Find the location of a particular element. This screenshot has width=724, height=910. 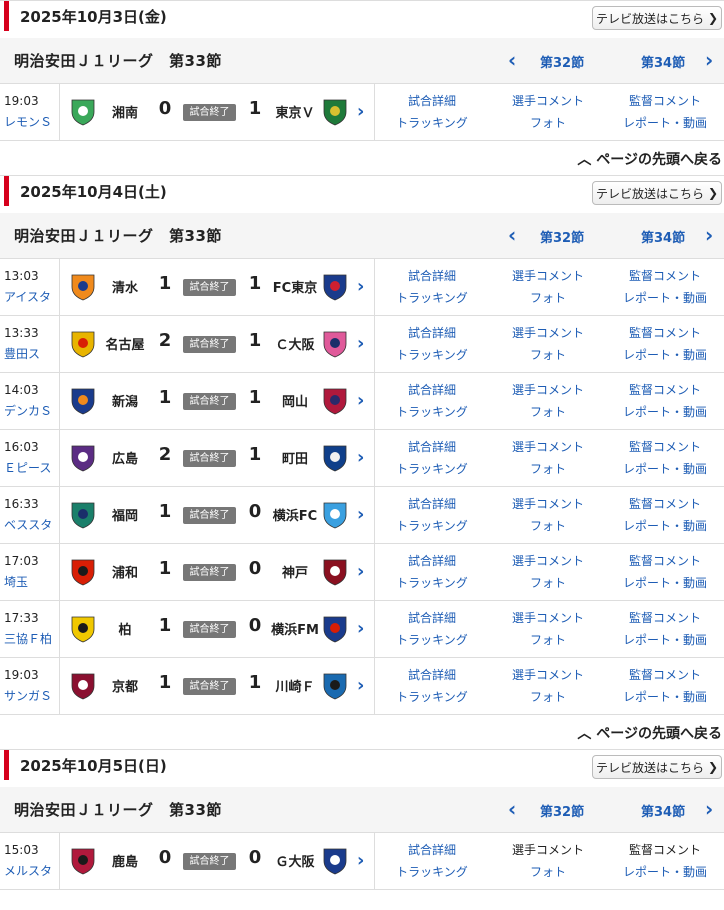

venue-link: サンガＳ is located at coordinates (28, 695).